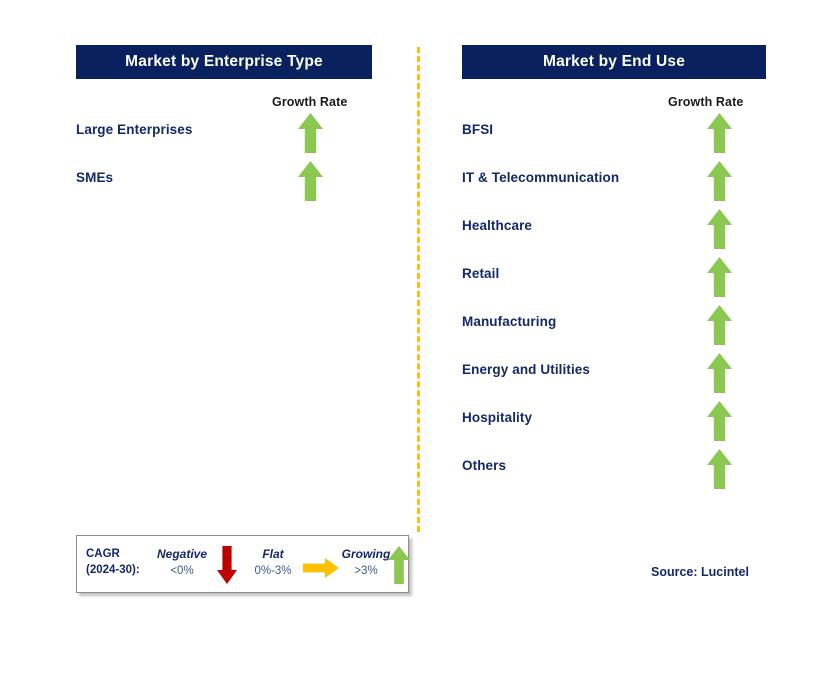 The width and height of the screenshot is (829, 677). What do you see at coordinates (509, 321) in the screenshot?
I see `row-label: Manufacturing` at bounding box center [509, 321].